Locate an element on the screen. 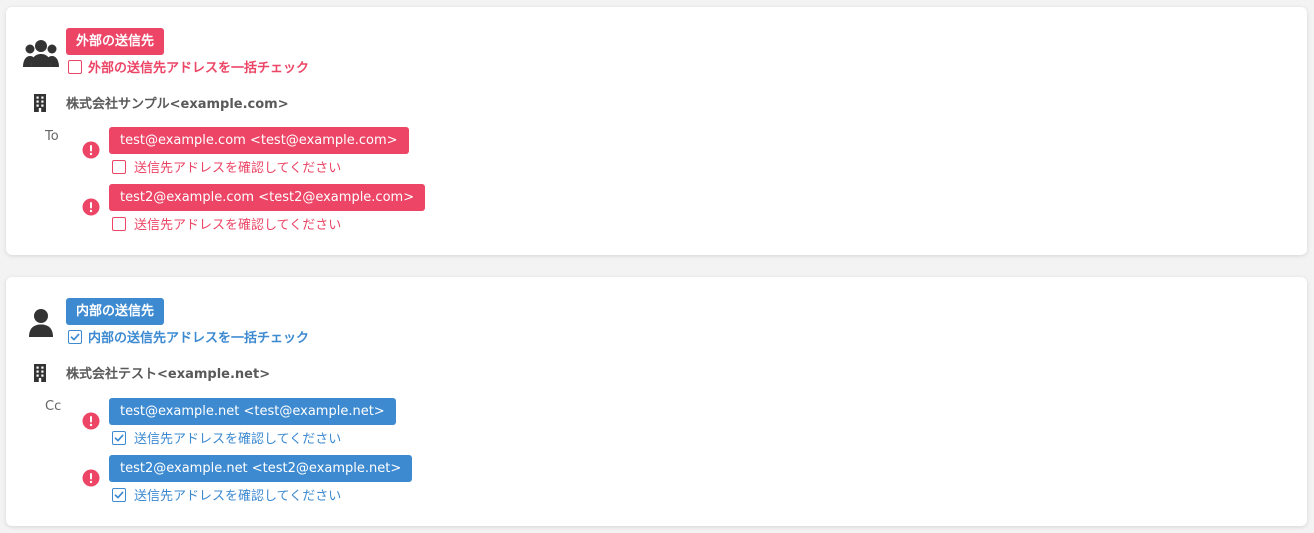 This screenshot has height=533, width=1314. external-recipients-tag: 外部の送信先 is located at coordinates (115, 41).